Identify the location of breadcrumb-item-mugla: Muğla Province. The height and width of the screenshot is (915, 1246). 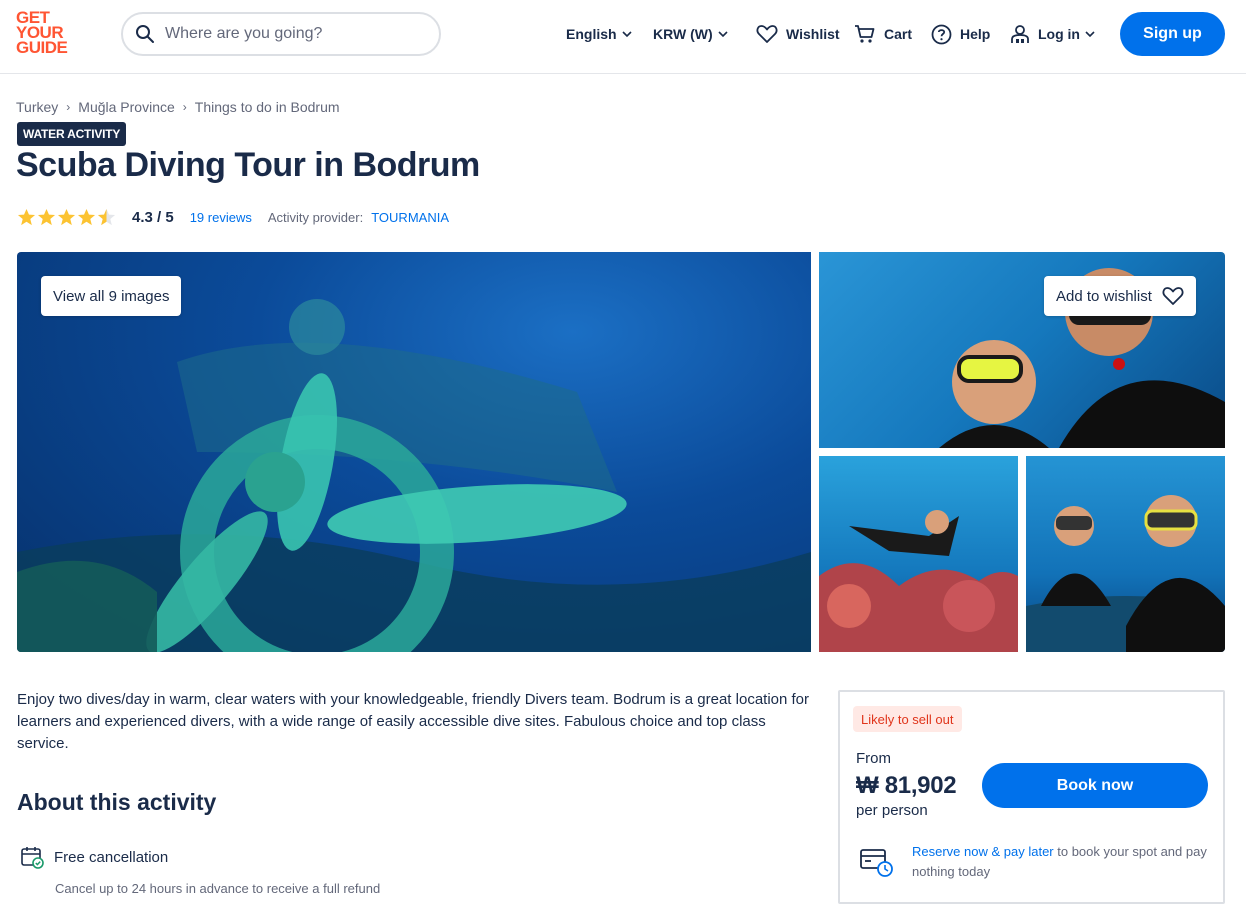
(126, 107).